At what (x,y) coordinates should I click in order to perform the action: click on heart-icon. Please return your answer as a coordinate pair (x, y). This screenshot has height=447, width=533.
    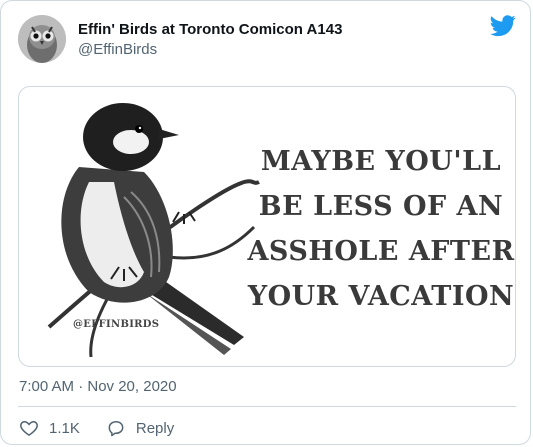
    Looking at the image, I should click on (29, 428).